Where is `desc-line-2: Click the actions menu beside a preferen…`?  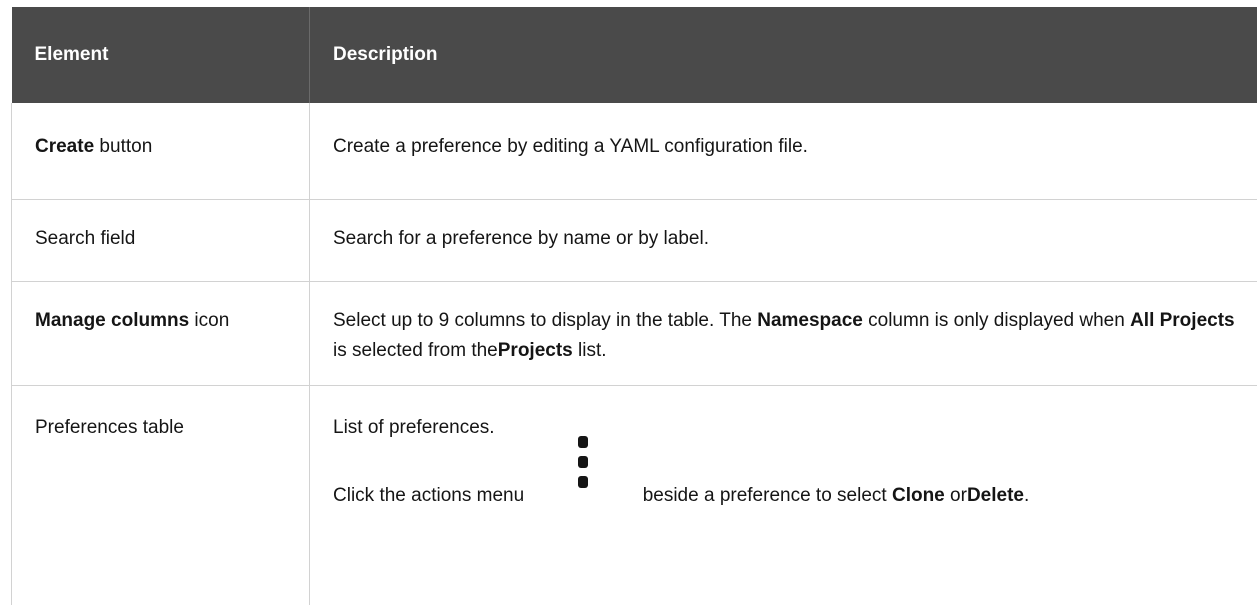
desc-line-2: Click the actions menu beside a preferen… is located at coordinates (789, 496).